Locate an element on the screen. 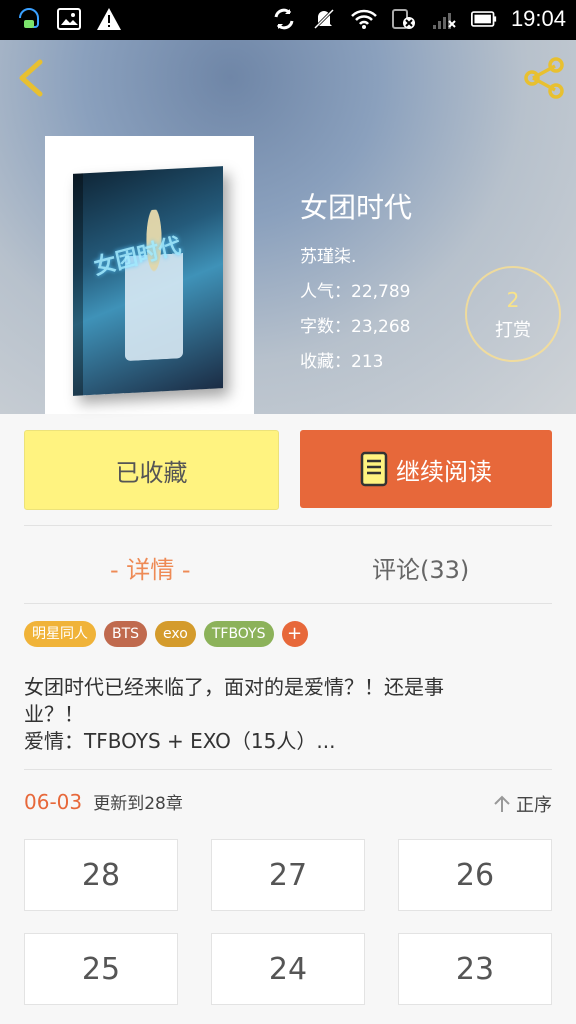 This screenshot has width=576, height=1024. tip-count: 2 is located at coordinates (513, 300).